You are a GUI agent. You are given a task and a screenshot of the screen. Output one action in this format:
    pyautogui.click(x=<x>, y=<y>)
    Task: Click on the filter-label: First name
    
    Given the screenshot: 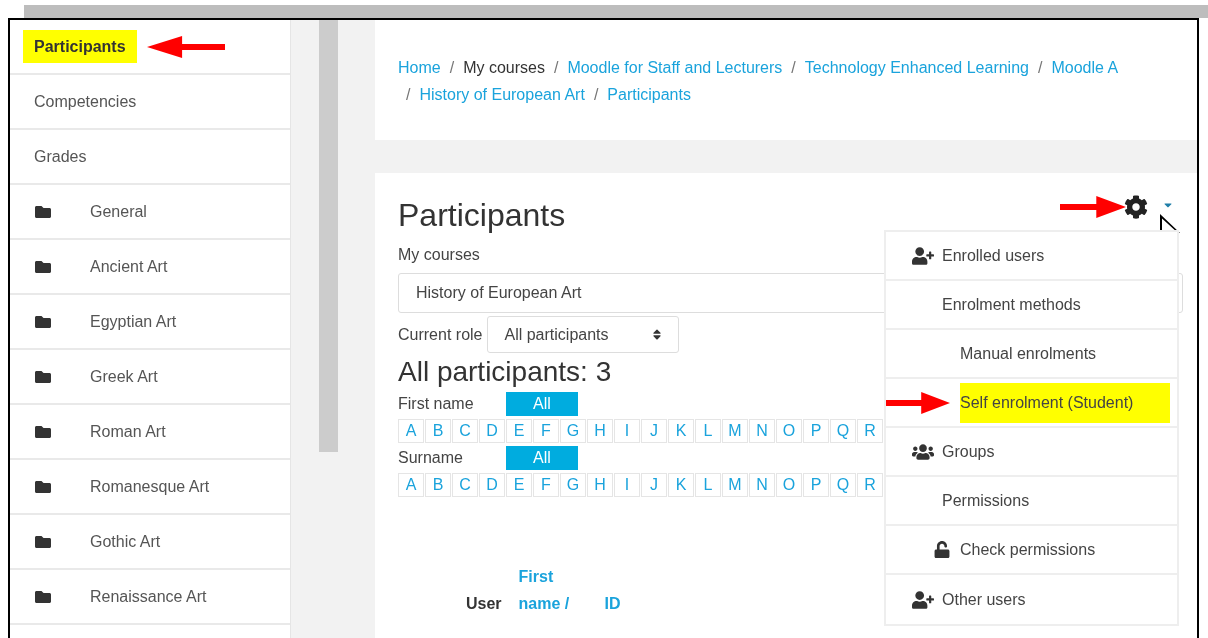 What is the action you would take?
    pyautogui.click(x=436, y=404)
    